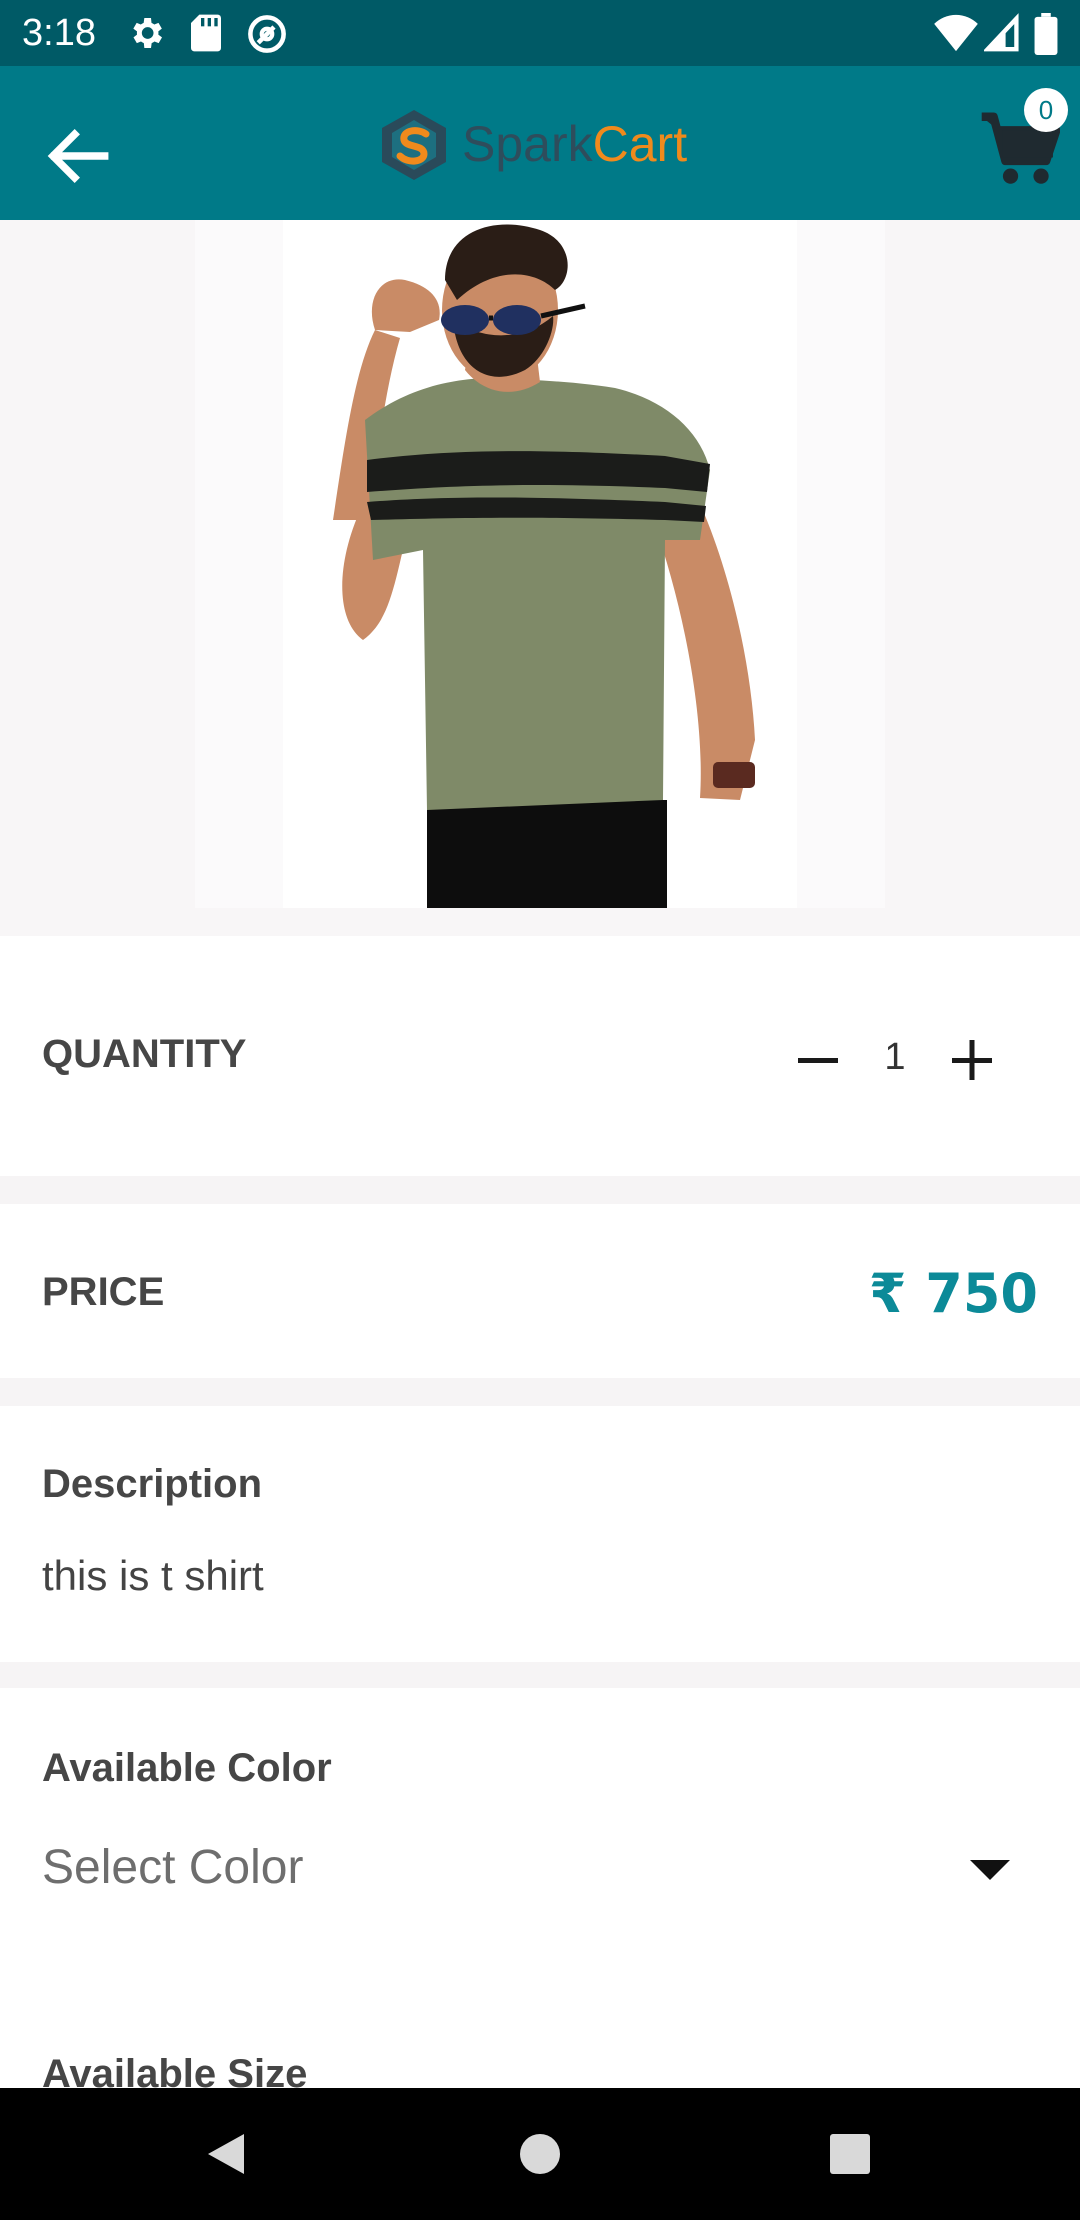 The height and width of the screenshot is (2220, 1080). I want to click on color-select-dropdown: Select Color, so click(540, 1868).